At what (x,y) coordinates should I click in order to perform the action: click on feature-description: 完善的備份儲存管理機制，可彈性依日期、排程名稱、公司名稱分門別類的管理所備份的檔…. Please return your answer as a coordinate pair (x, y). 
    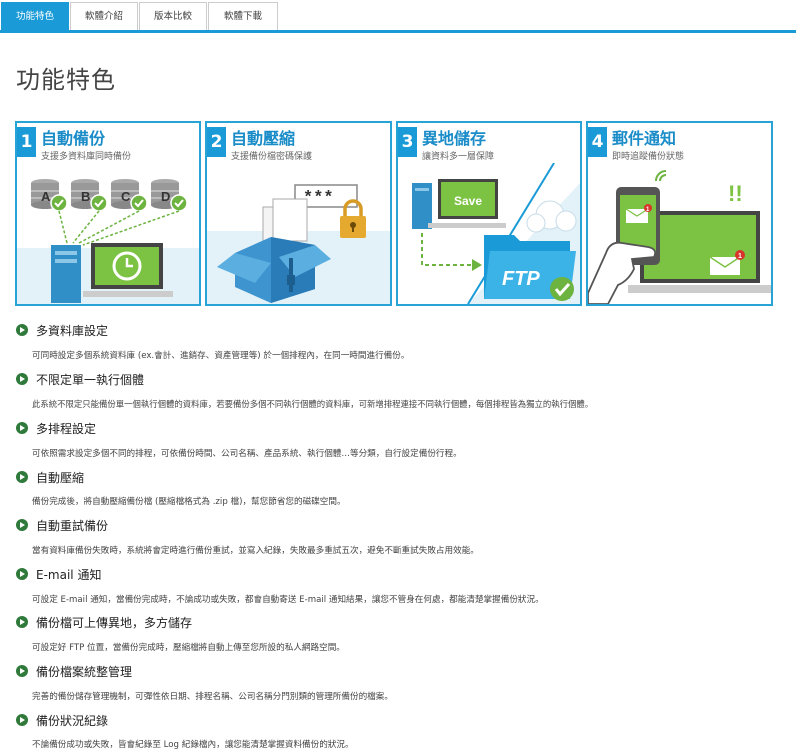
    Looking at the image, I should click on (212, 697).